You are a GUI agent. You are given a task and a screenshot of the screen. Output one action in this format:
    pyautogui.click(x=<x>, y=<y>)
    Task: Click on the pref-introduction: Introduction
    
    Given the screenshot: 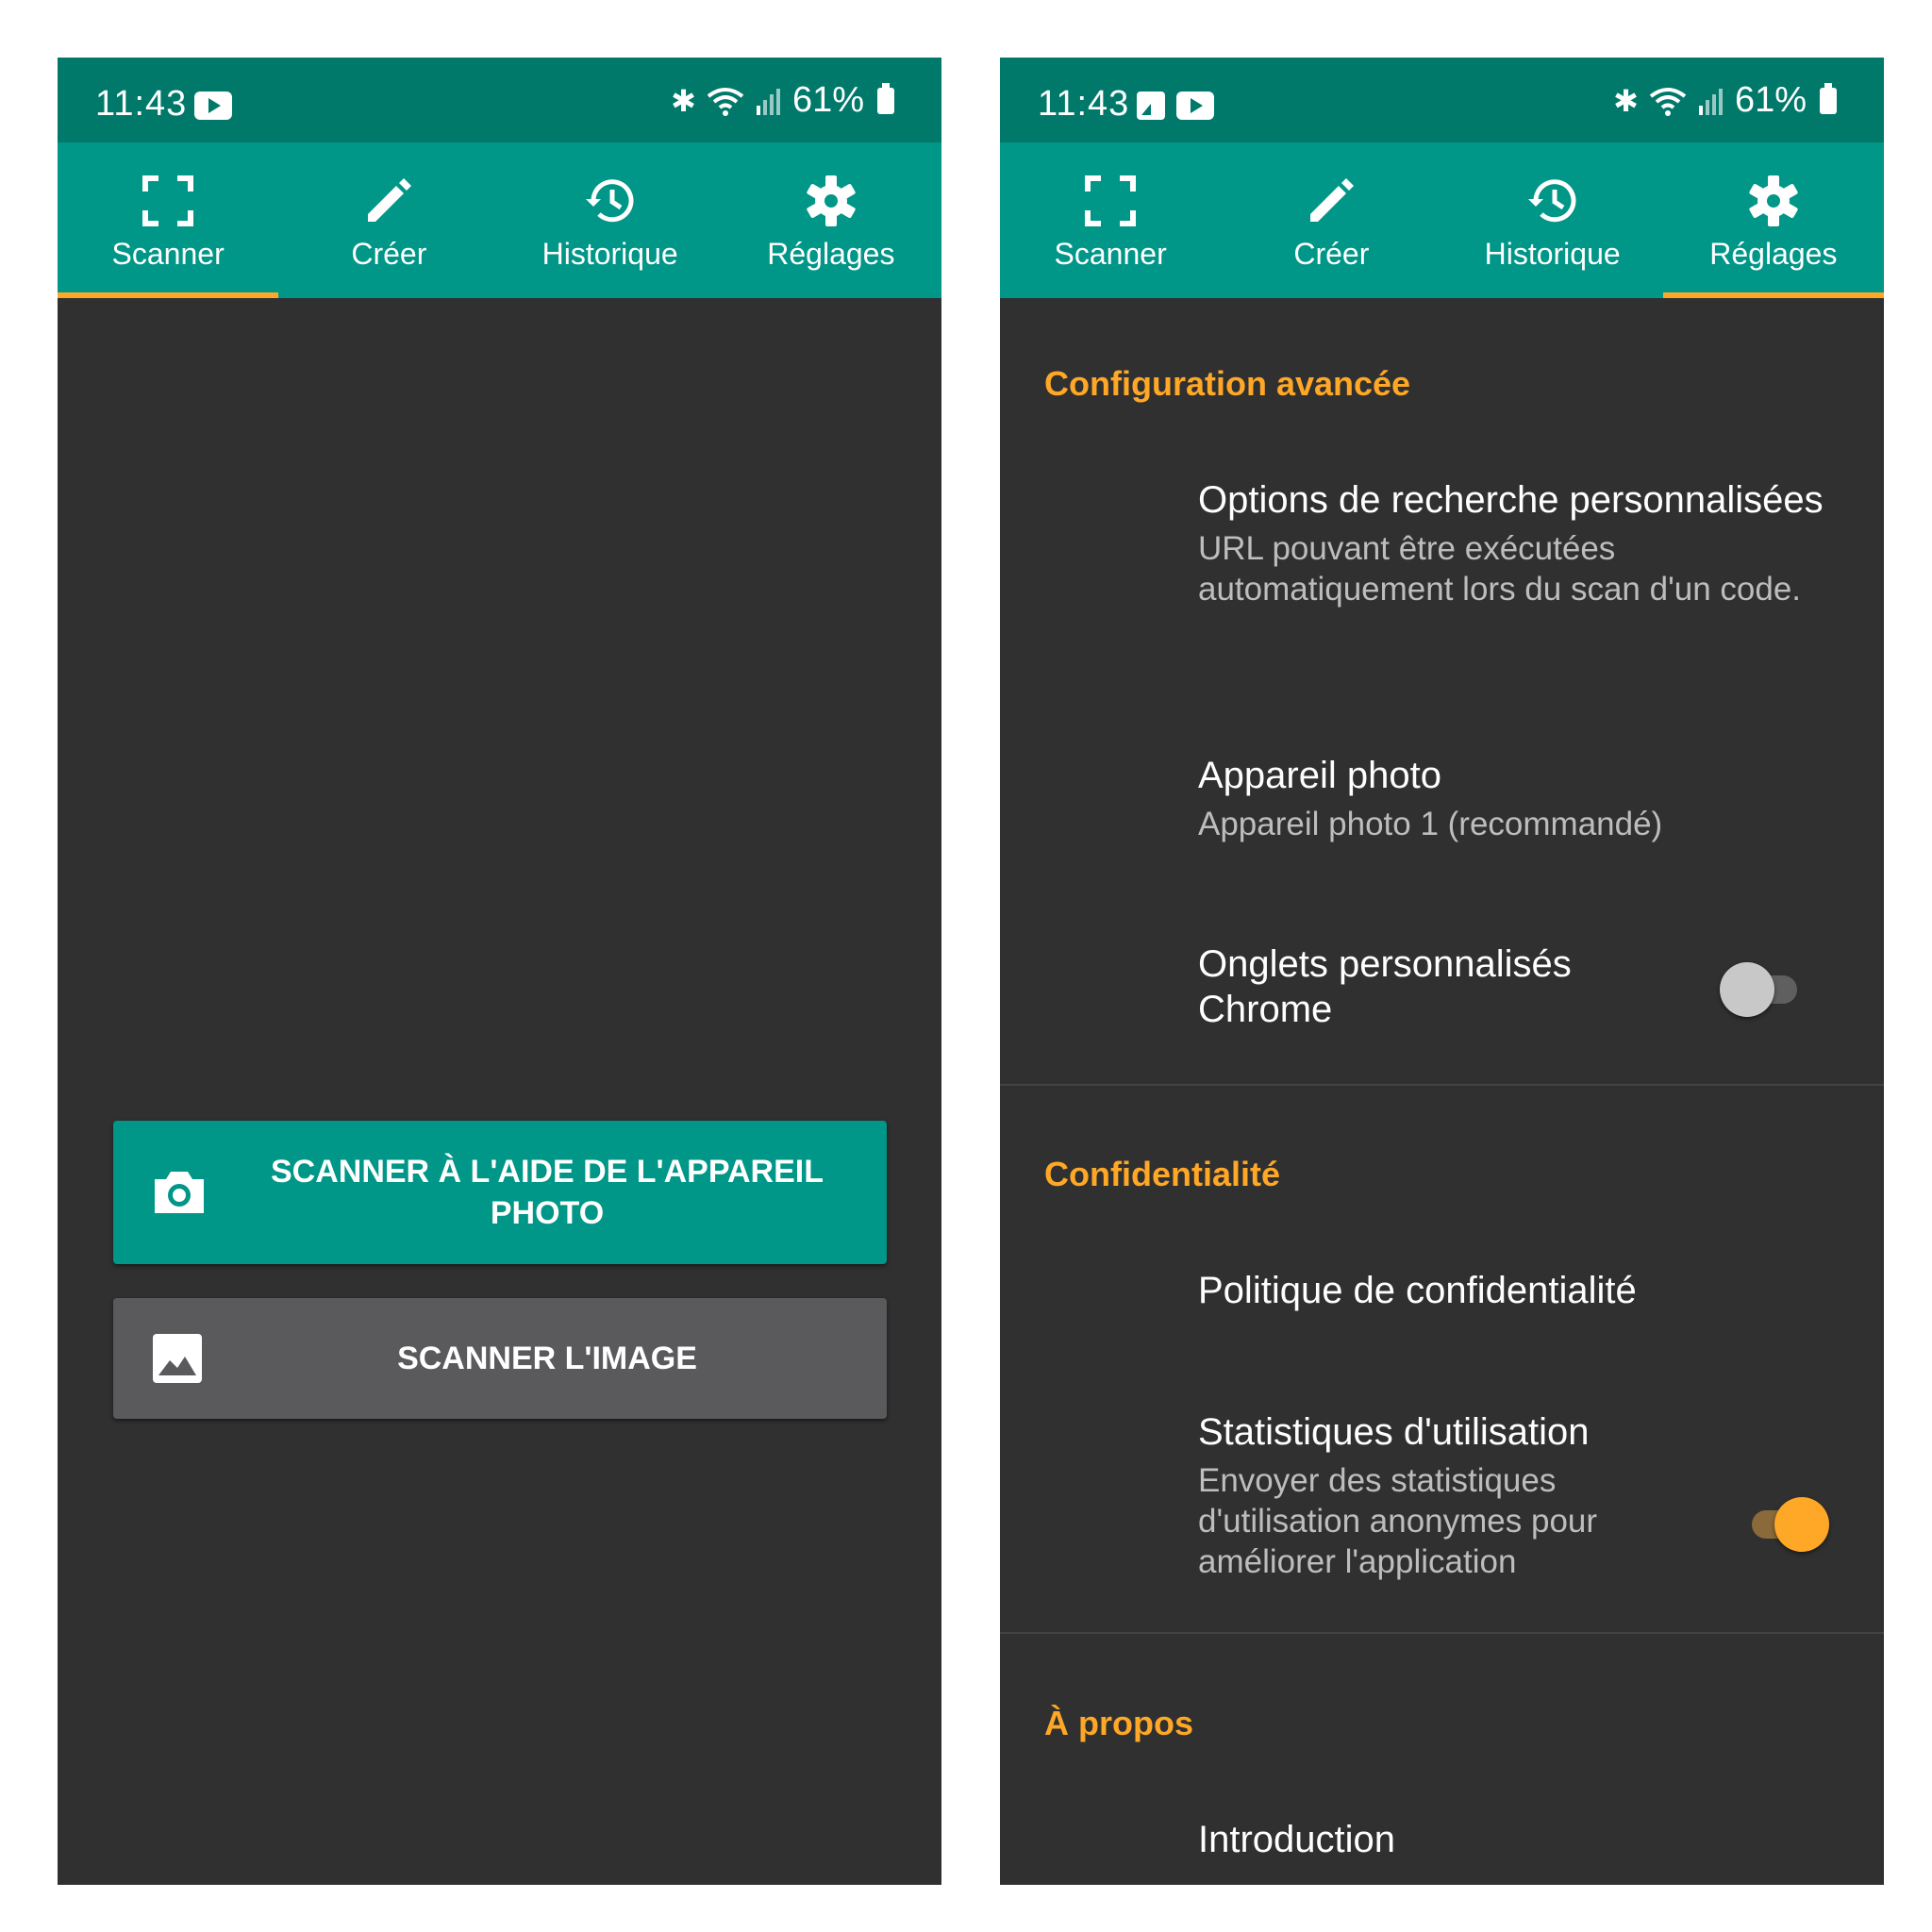 What is the action you would take?
    pyautogui.click(x=1522, y=1839)
    